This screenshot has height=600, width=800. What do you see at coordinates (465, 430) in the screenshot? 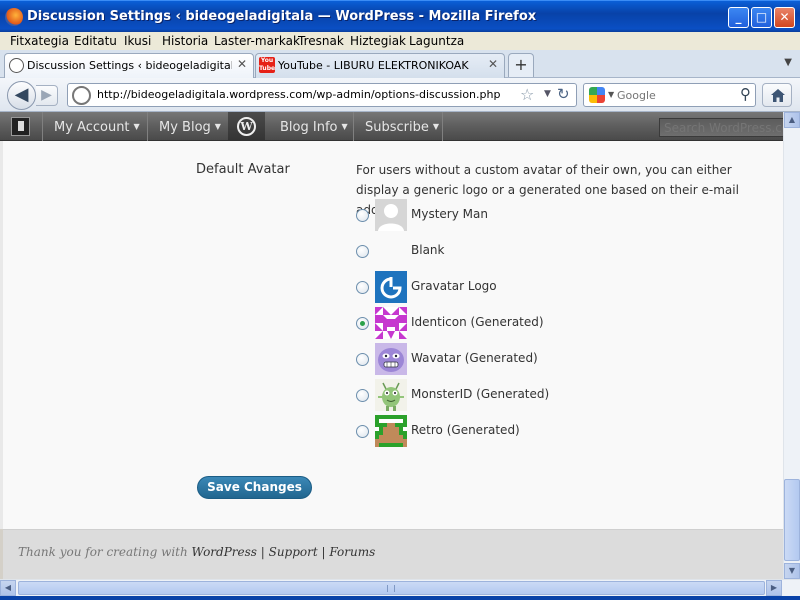
I see `avatar-label: Retro (Generated)` at bounding box center [465, 430].